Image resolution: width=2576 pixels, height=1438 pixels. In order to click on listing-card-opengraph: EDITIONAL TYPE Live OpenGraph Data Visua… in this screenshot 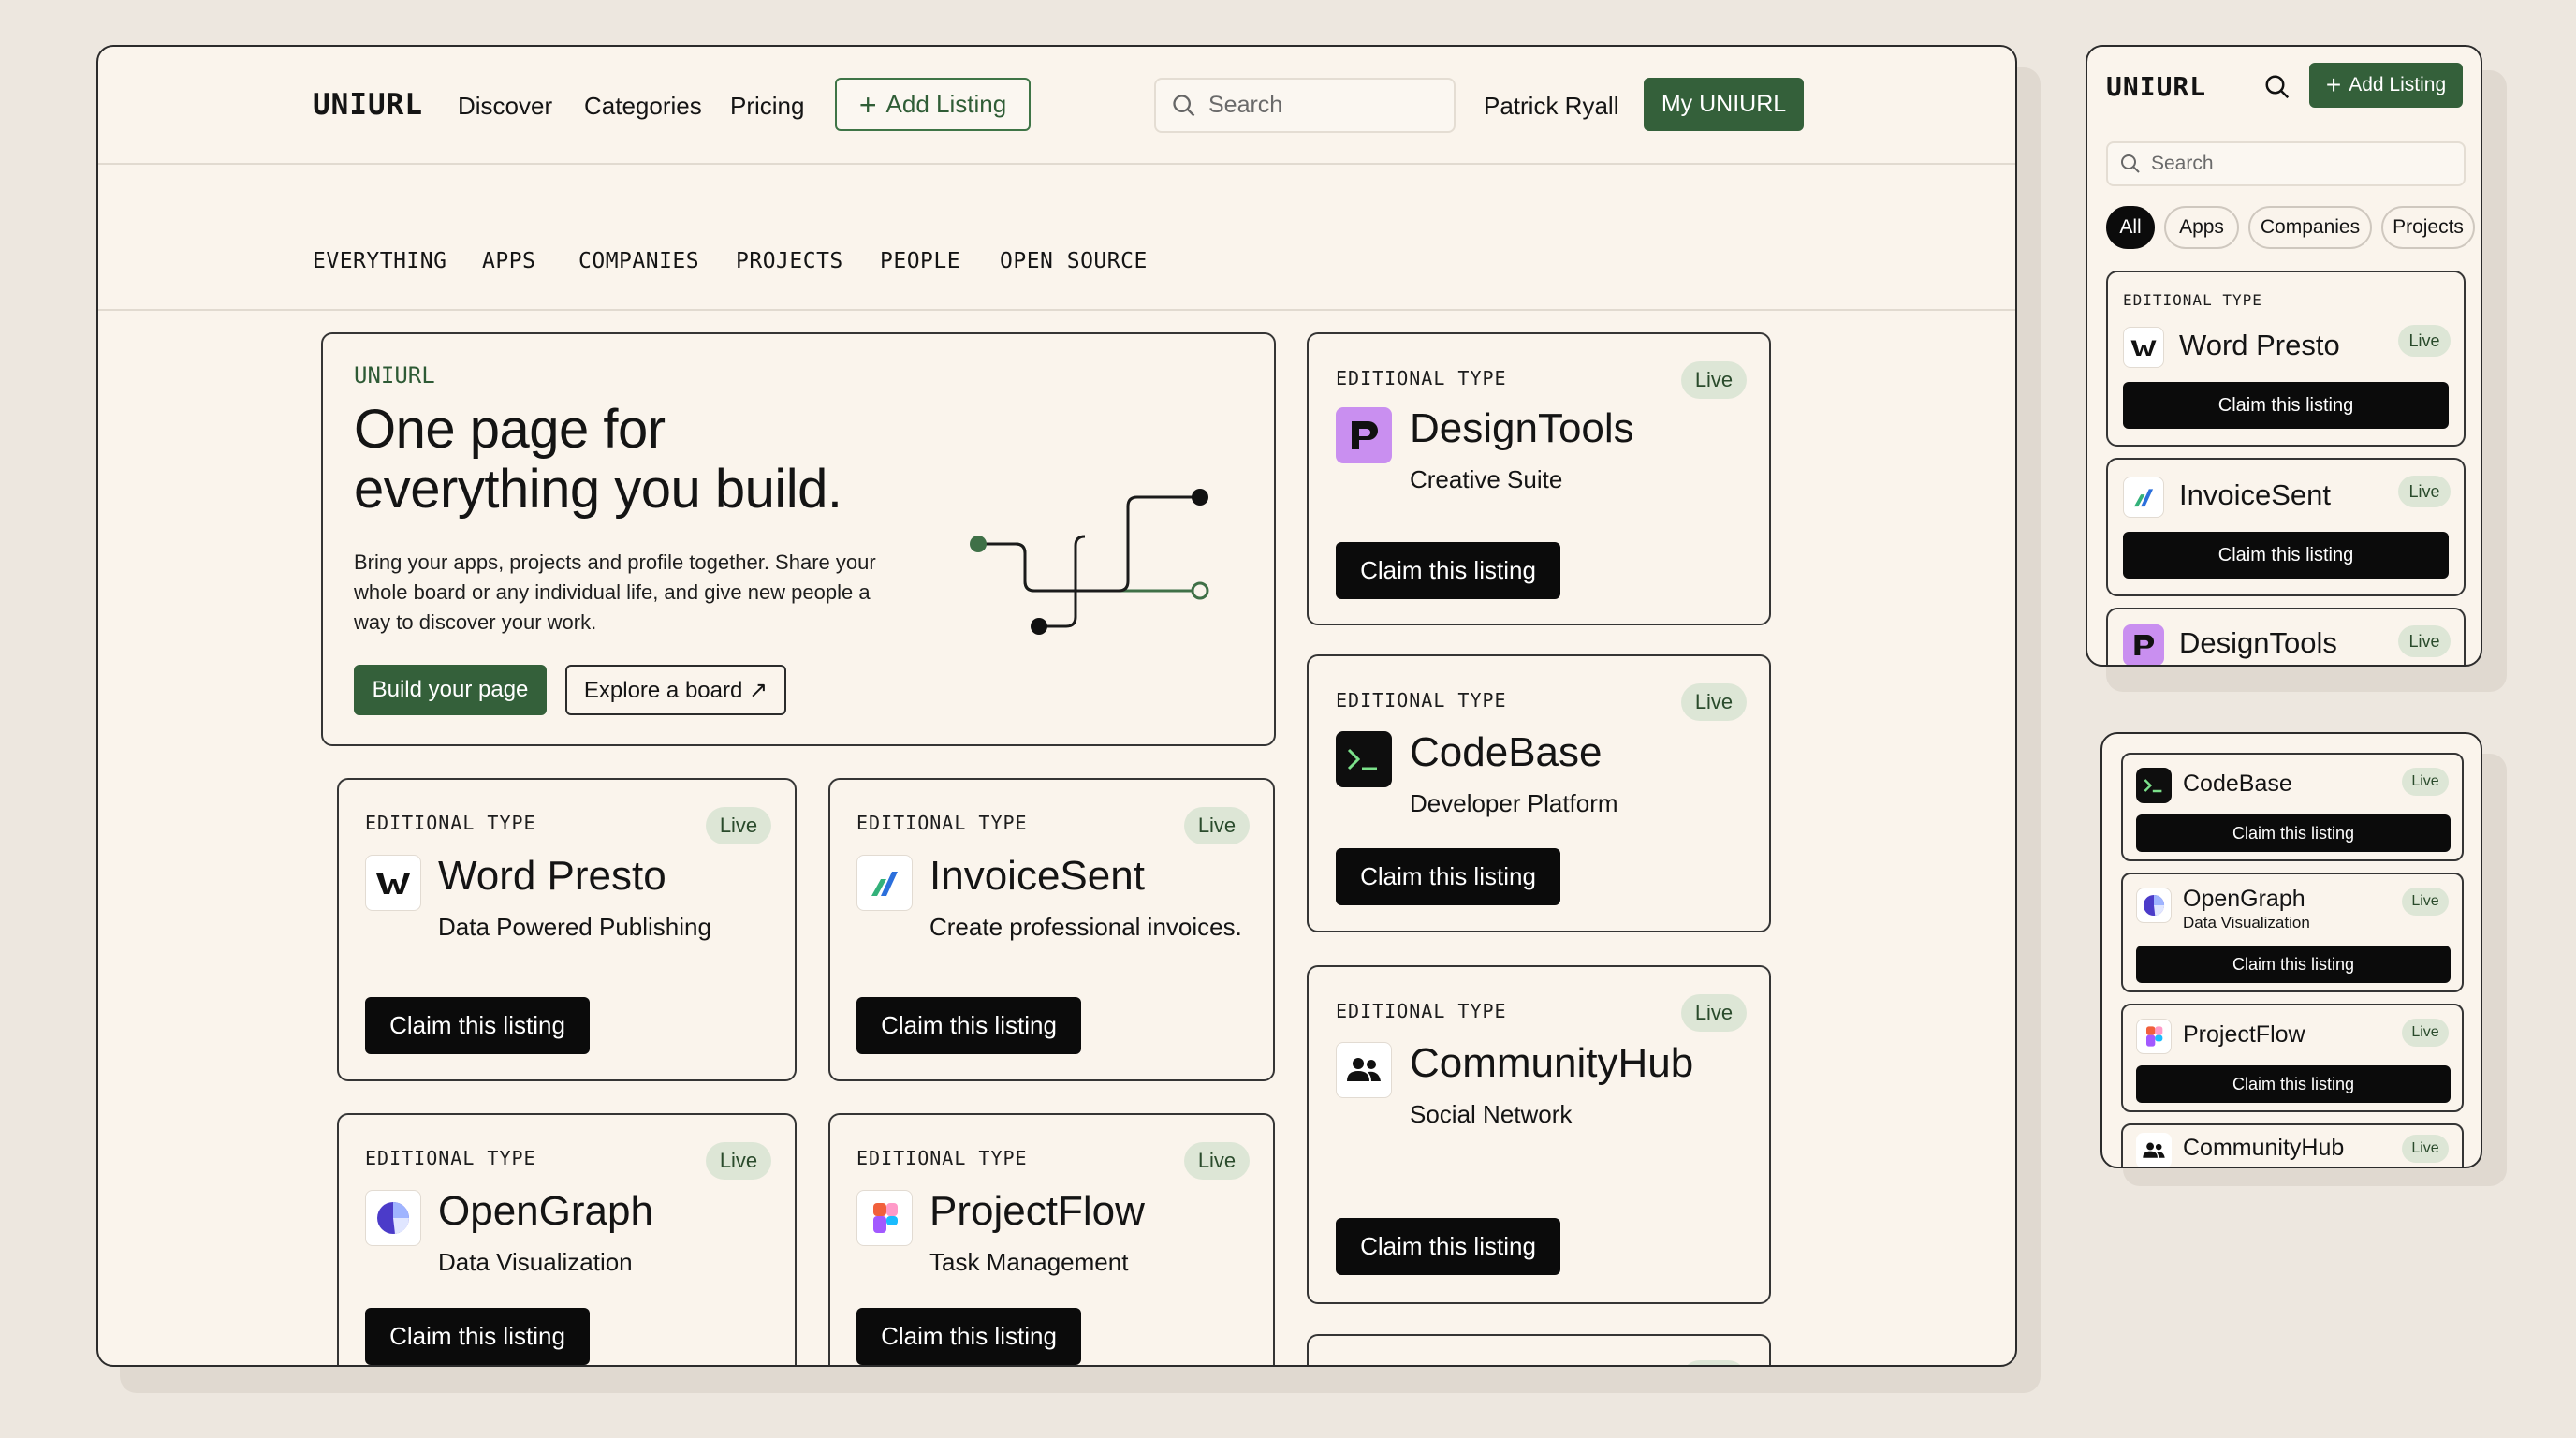, I will do `click(567, 1239)`.